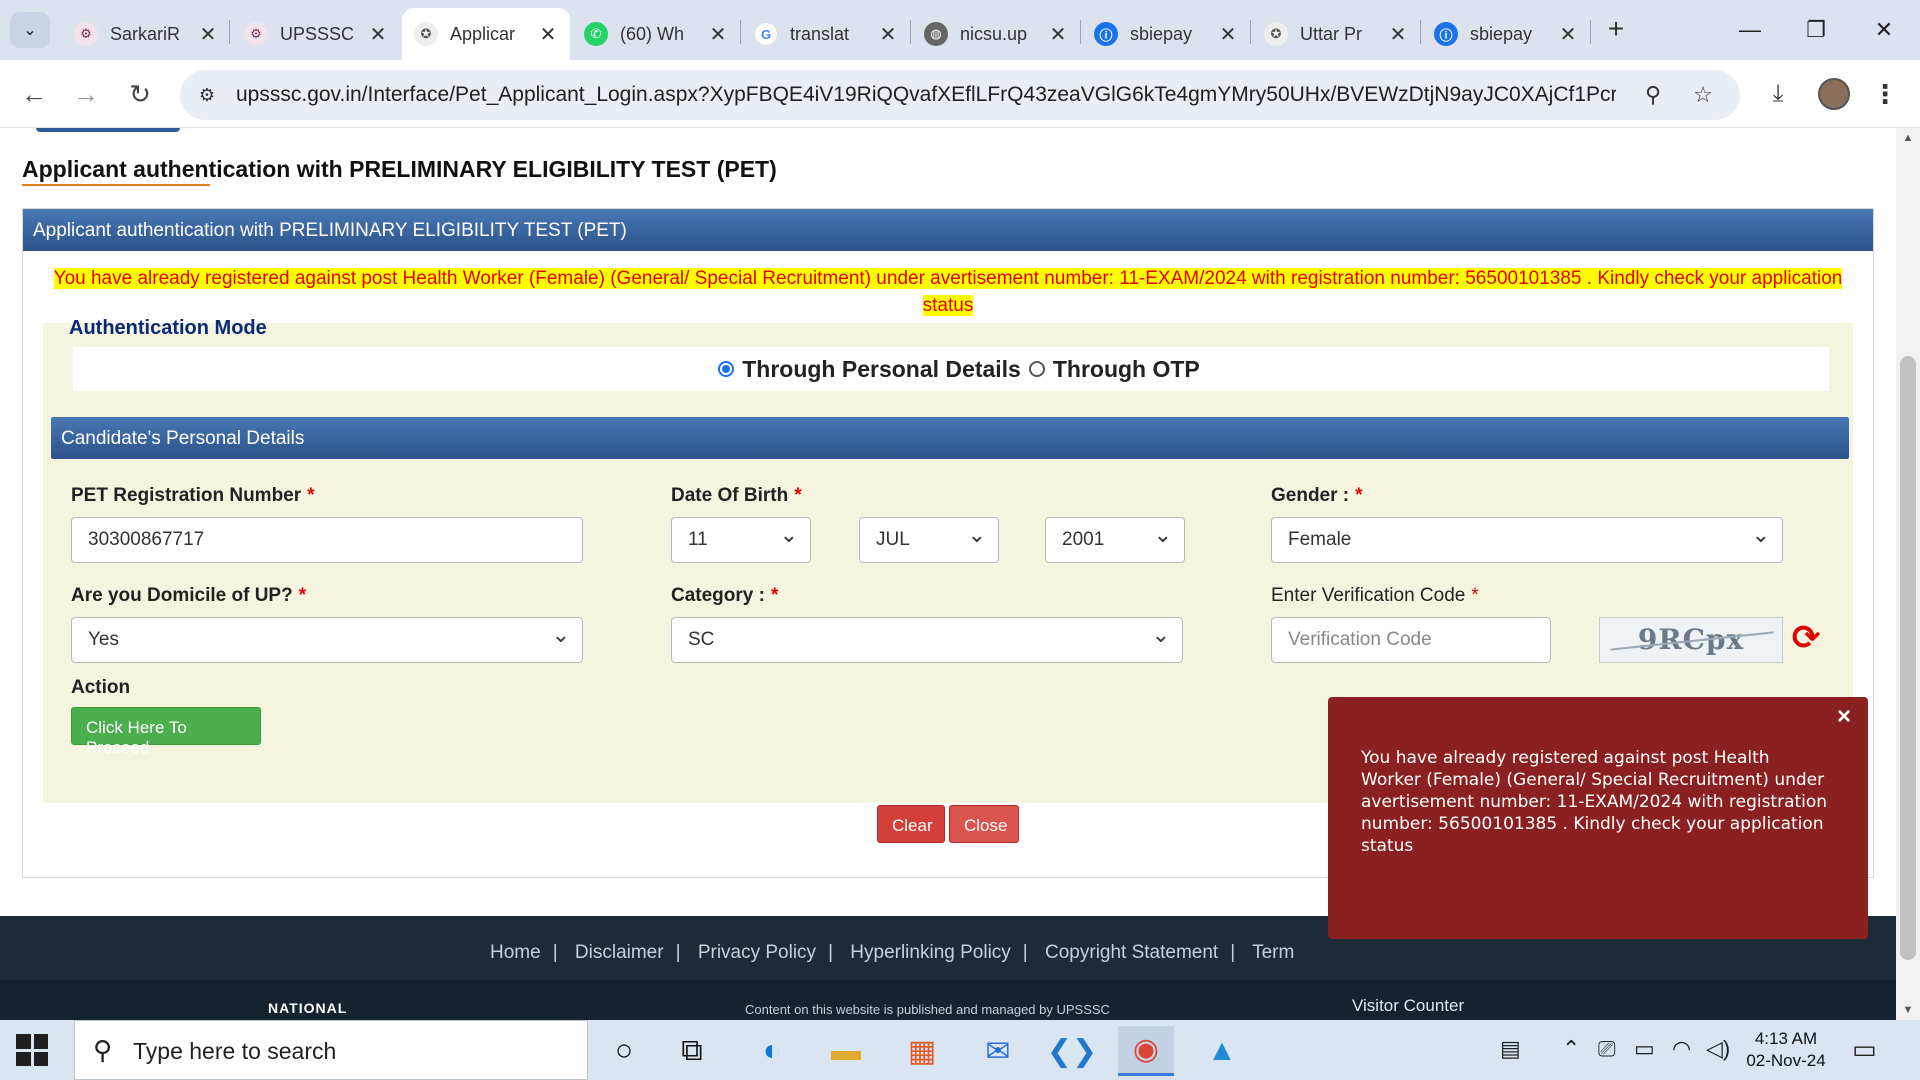  What do you see at coordinates (619, 952) in the screenshot?
I see `footer-link-disclaimer: Disclaimer` at bounding box center [619, 952].